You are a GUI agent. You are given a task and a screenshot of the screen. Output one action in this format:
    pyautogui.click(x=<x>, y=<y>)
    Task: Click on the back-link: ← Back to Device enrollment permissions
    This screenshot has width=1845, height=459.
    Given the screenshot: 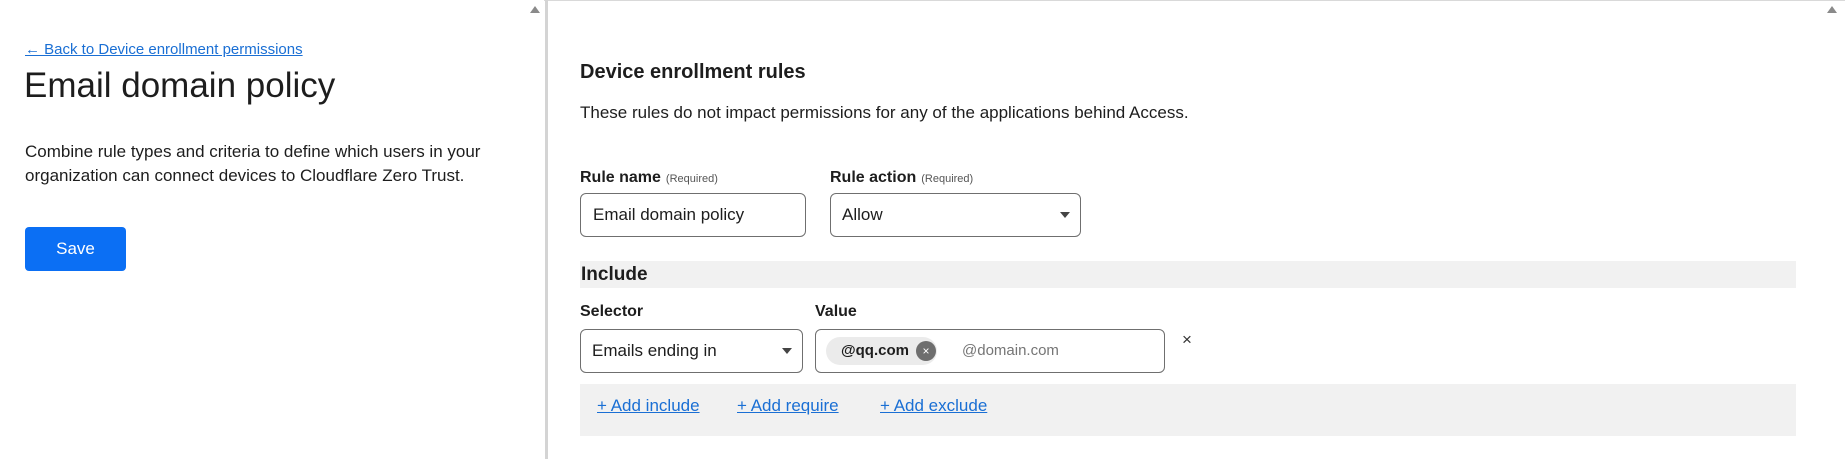 What is the action you would take?
    pyautogui.click(x=164, y=49)
    